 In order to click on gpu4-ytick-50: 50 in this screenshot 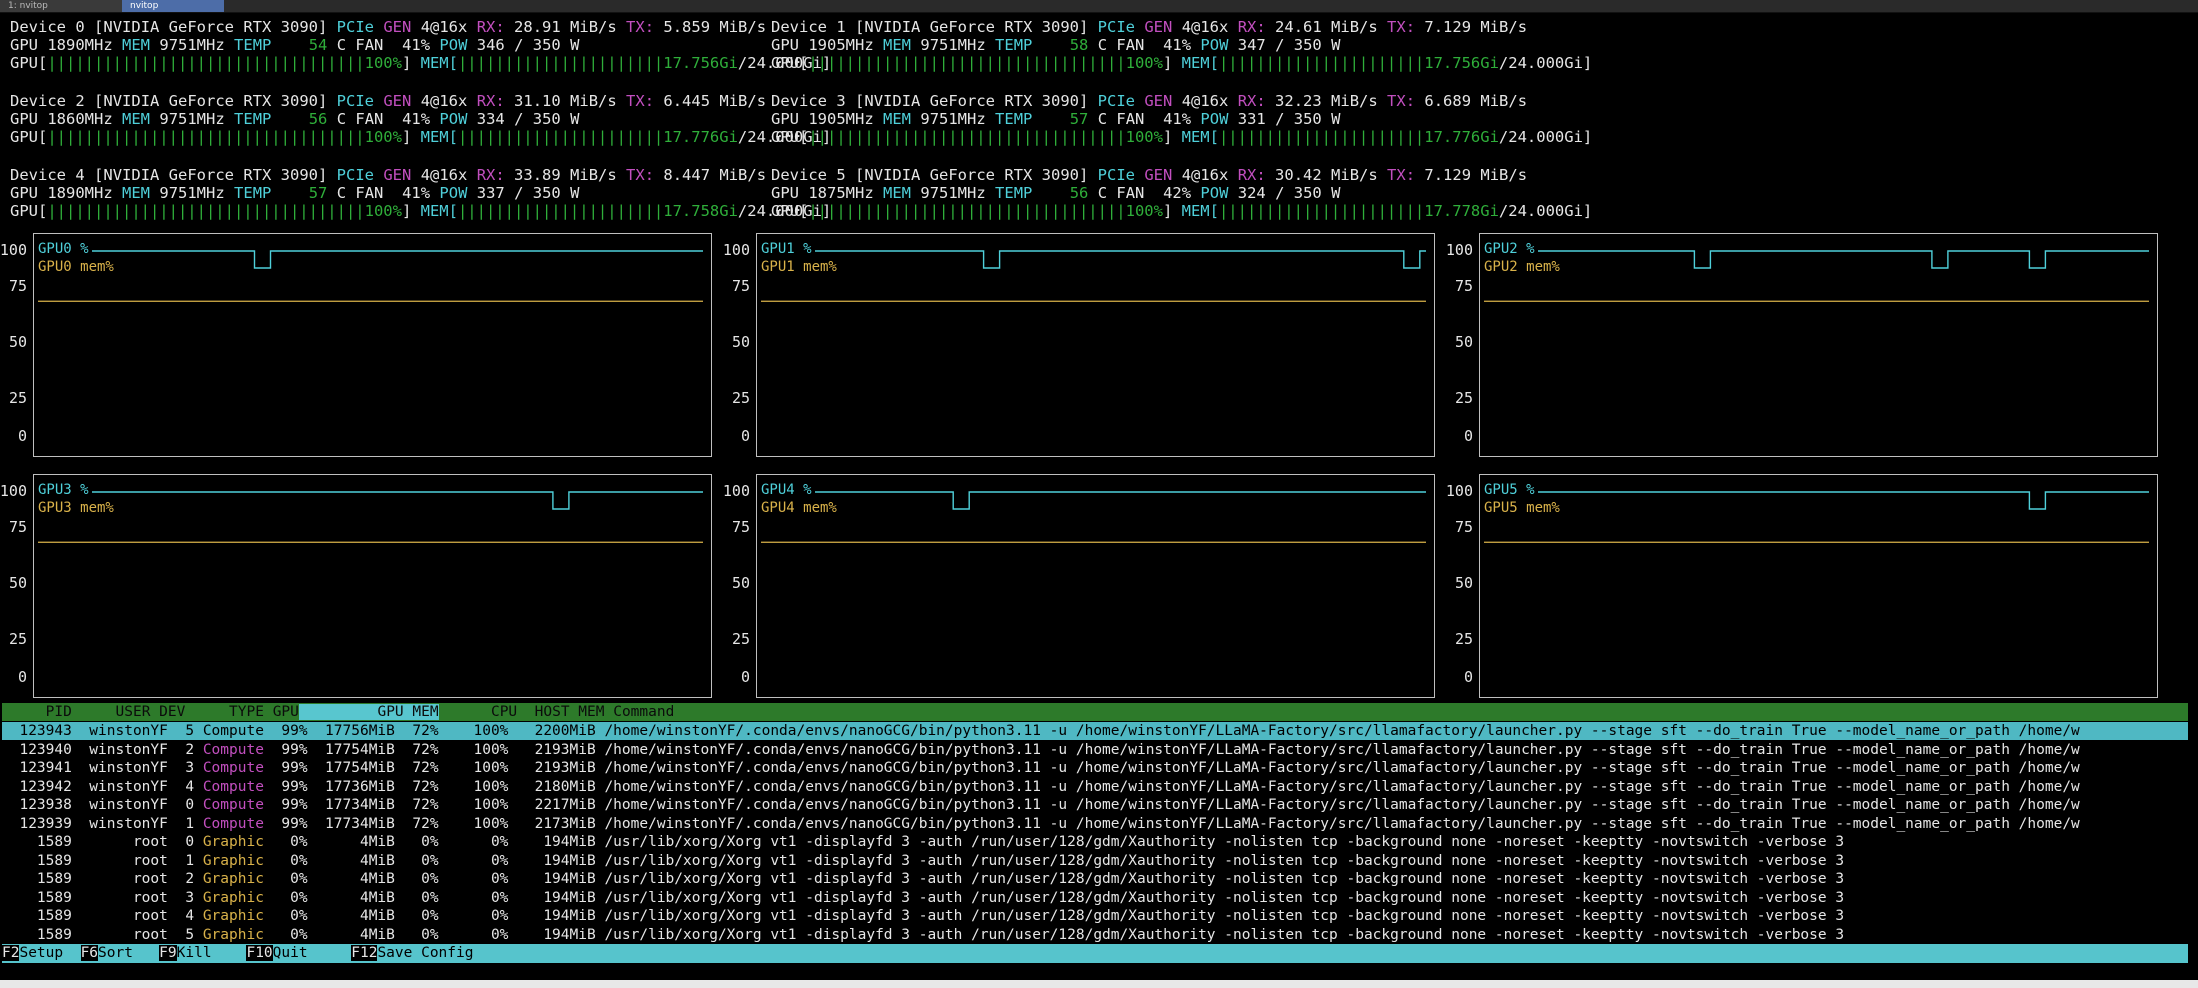, I will do `click(740, 583)`.